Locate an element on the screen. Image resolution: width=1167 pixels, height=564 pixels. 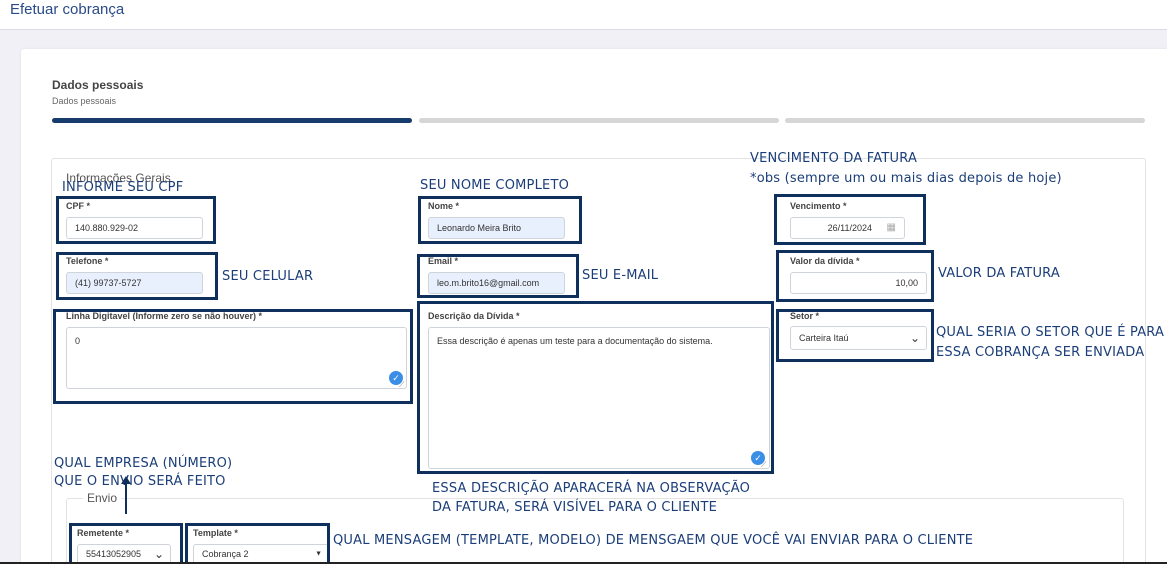
envio-title: Envio is located at coordinates (102, 498).